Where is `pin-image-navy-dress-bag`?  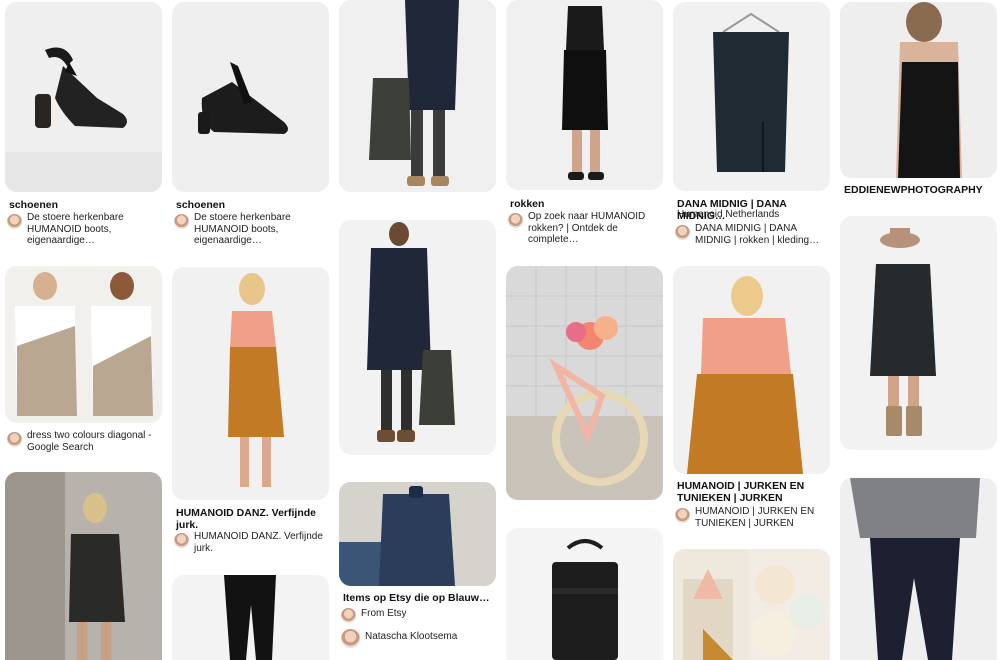
pin-image-navy-dress-bag is located at coordinates (417, 96).